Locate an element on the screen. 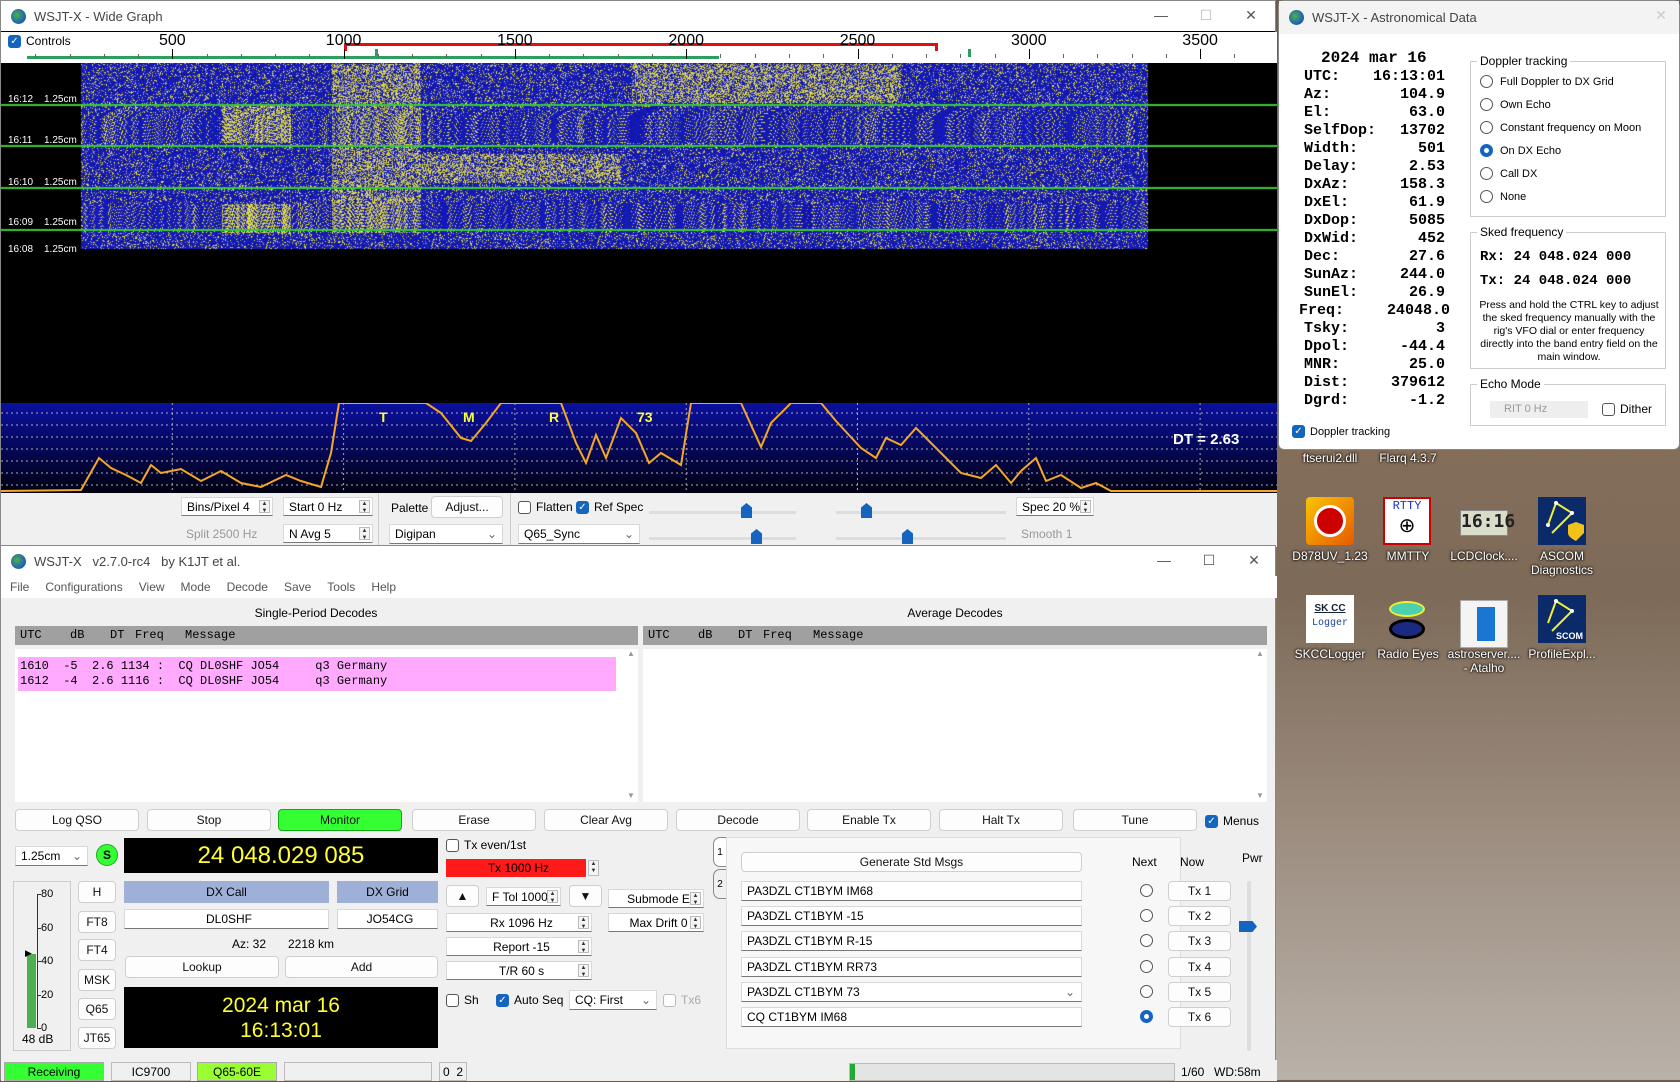 This screenshot has height=1082, width=1680. doppler-tracking-checkbox: ✓ Doppler tracking is located at coordinates (1341, 431).